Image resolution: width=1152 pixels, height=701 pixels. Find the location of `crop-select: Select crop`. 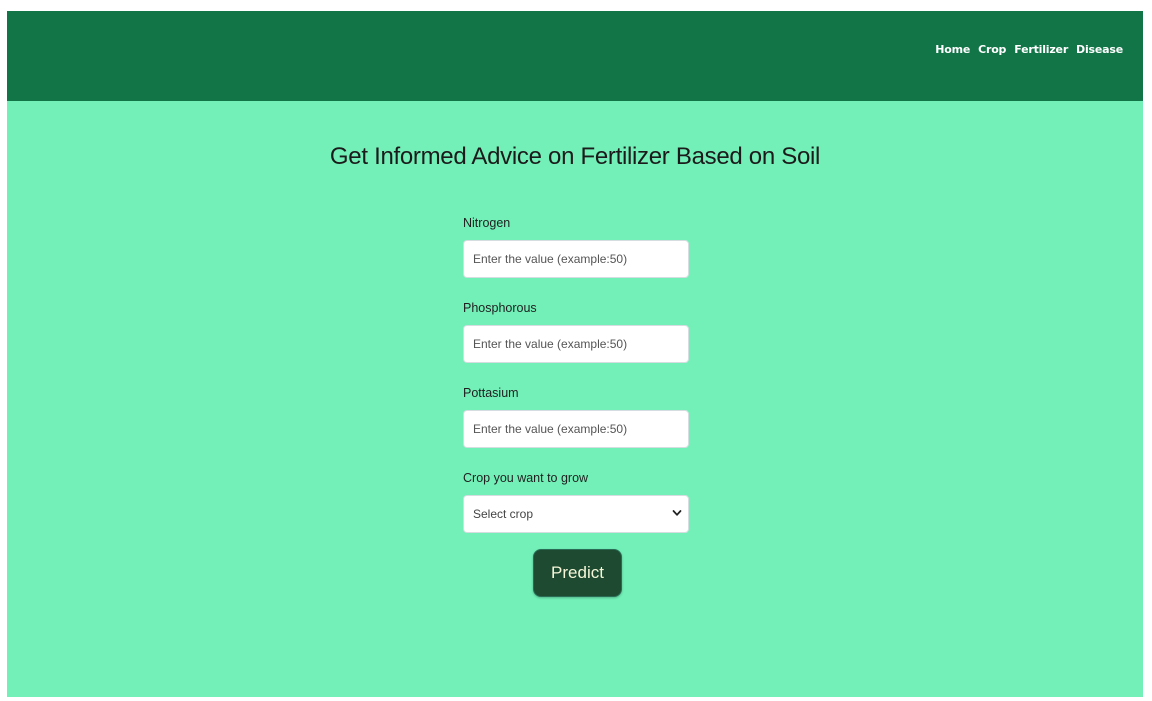

crop-select: Select crop is located at coordinates (576, 514).